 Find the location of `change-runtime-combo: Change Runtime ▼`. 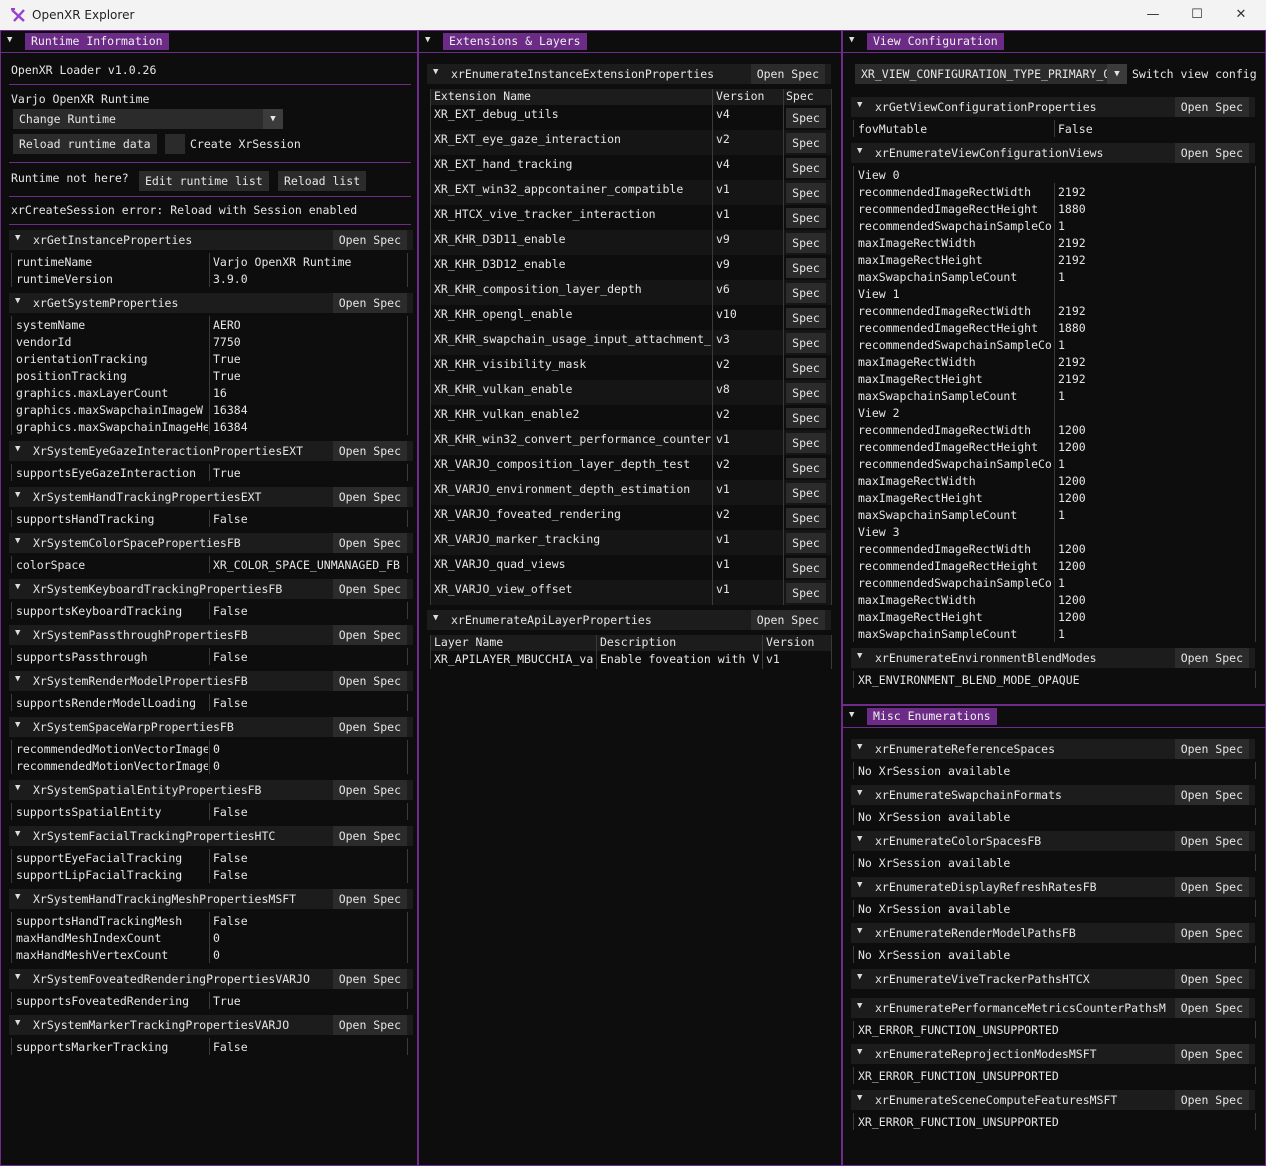

change-runtime-combo: Change Runtime ▼ is located at coordinates (148, 119).